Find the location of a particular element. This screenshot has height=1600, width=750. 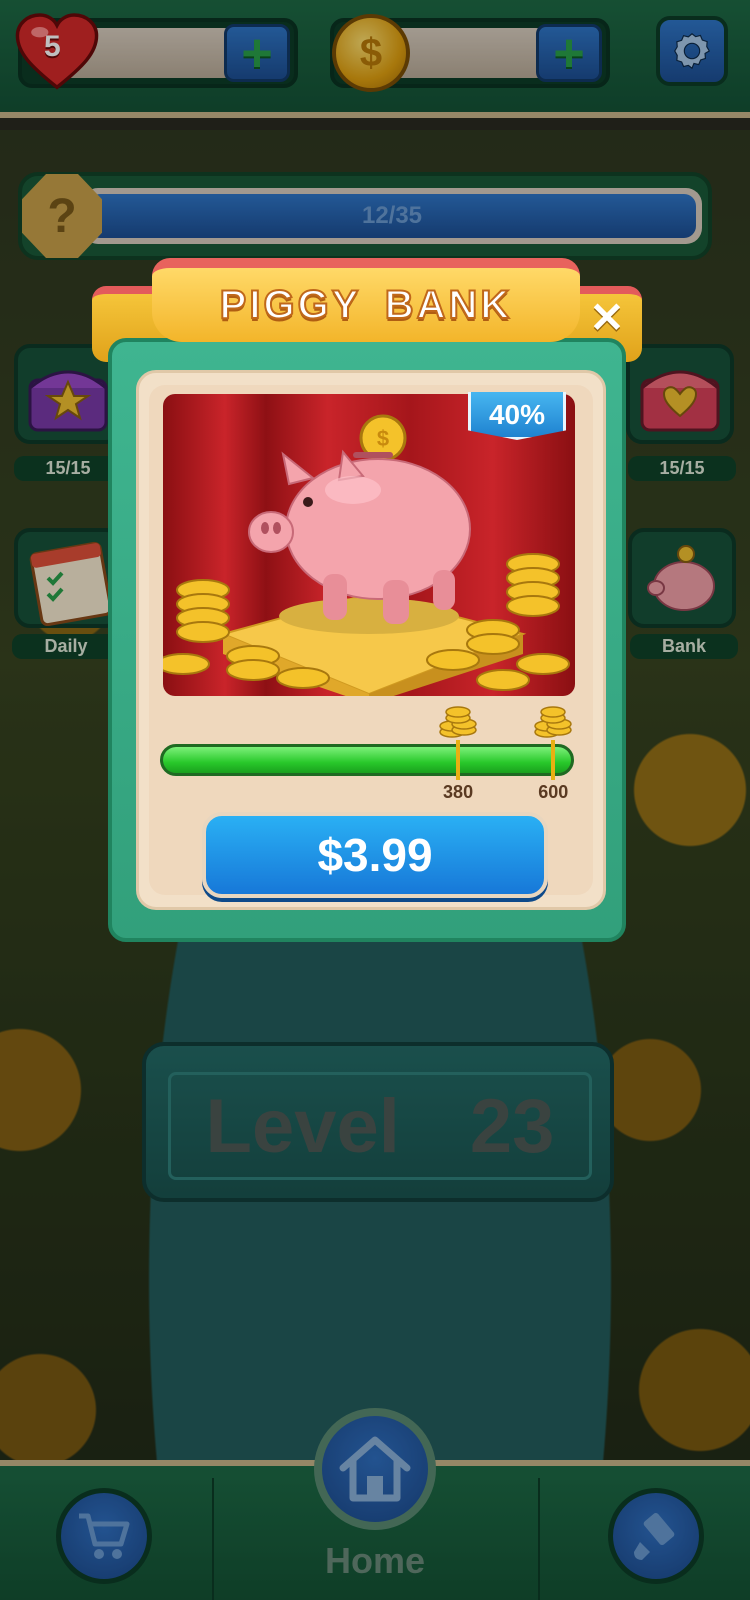

piggy-progress-bar is located at coordinates (367, 760).